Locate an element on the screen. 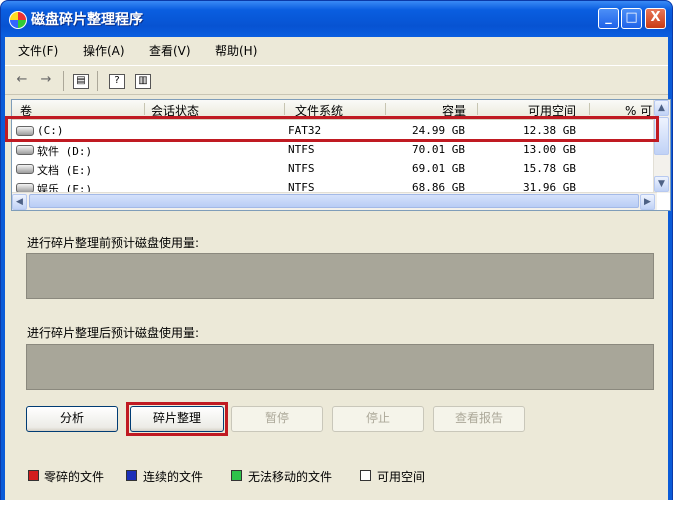 The width and height of the screenshot is (673, 531). horizontal-scrollbar: ◀ ▶ is located at coordinates (334, 201).